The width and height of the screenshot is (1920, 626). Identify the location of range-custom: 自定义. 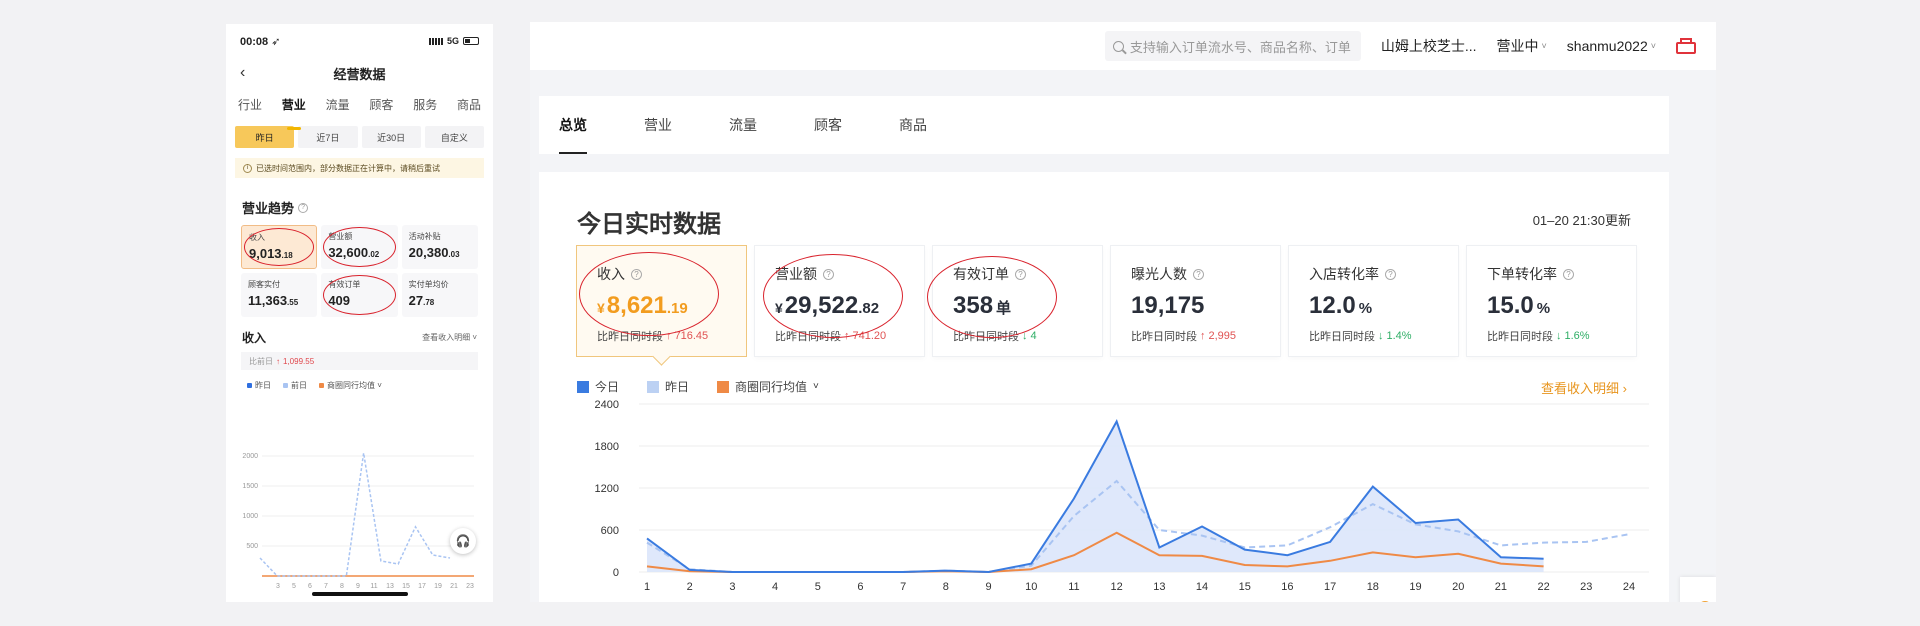
(454, 137).